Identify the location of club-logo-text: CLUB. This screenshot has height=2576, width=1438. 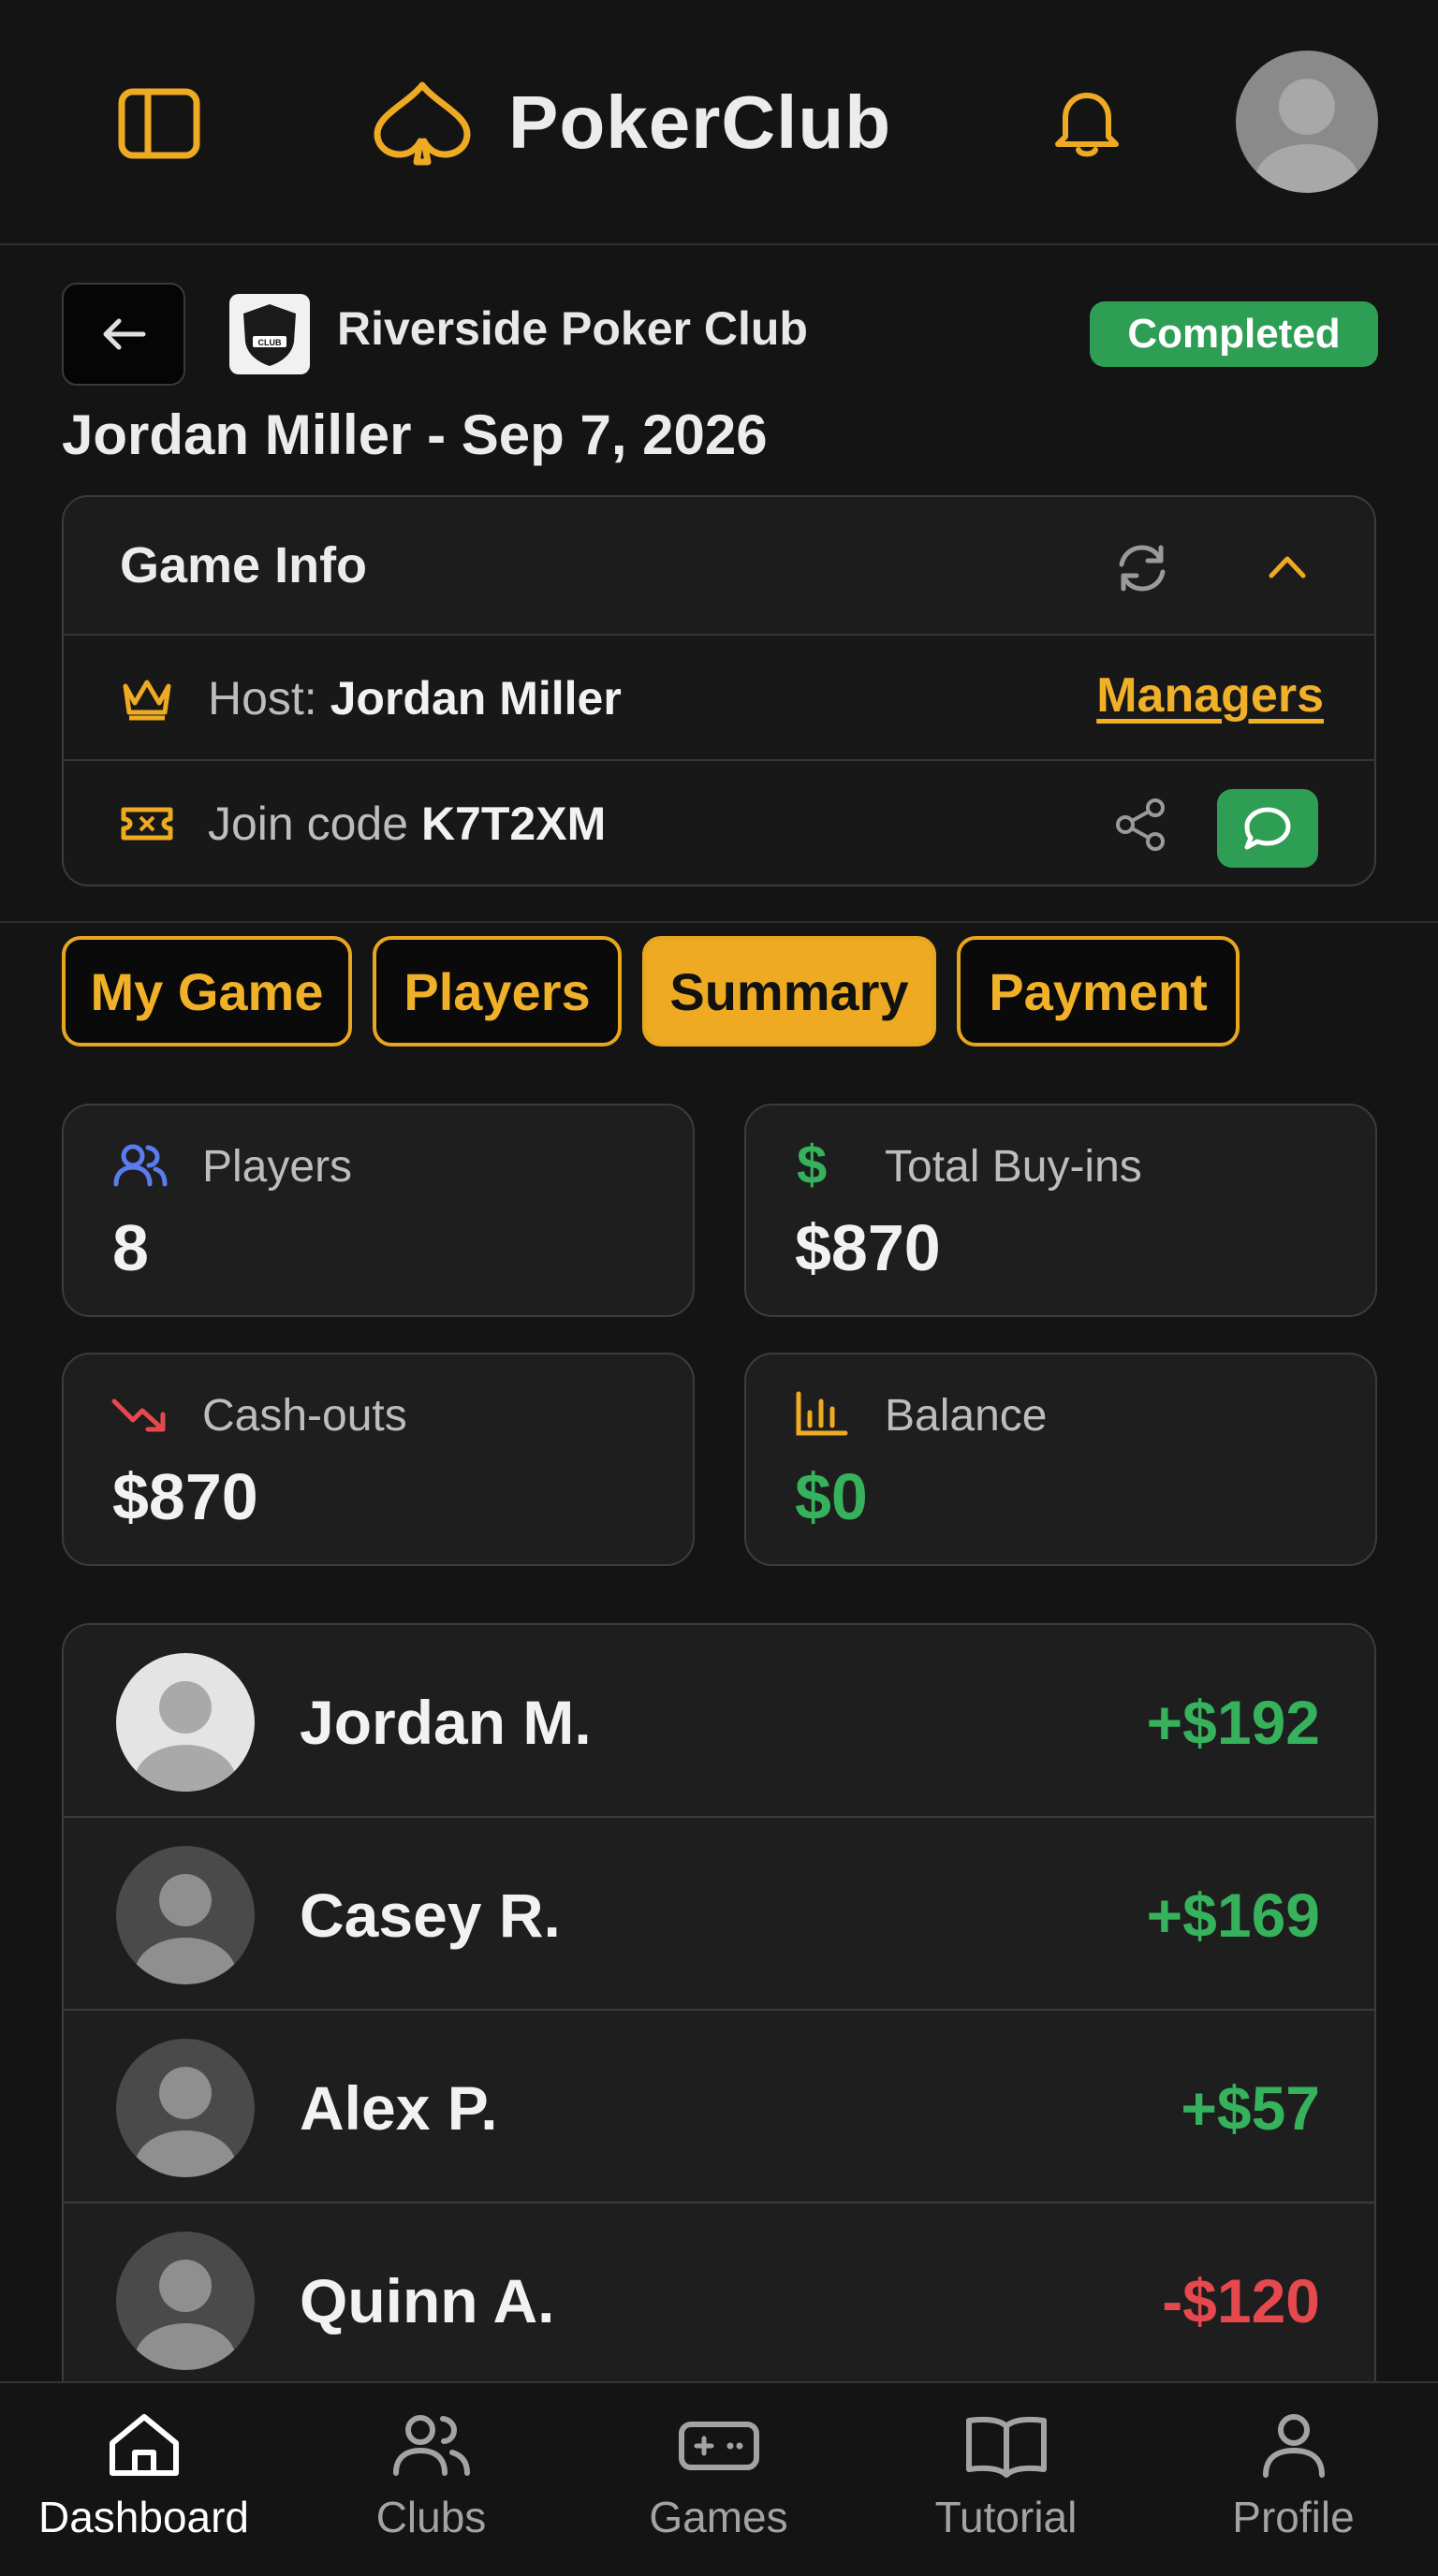
(270, 342).